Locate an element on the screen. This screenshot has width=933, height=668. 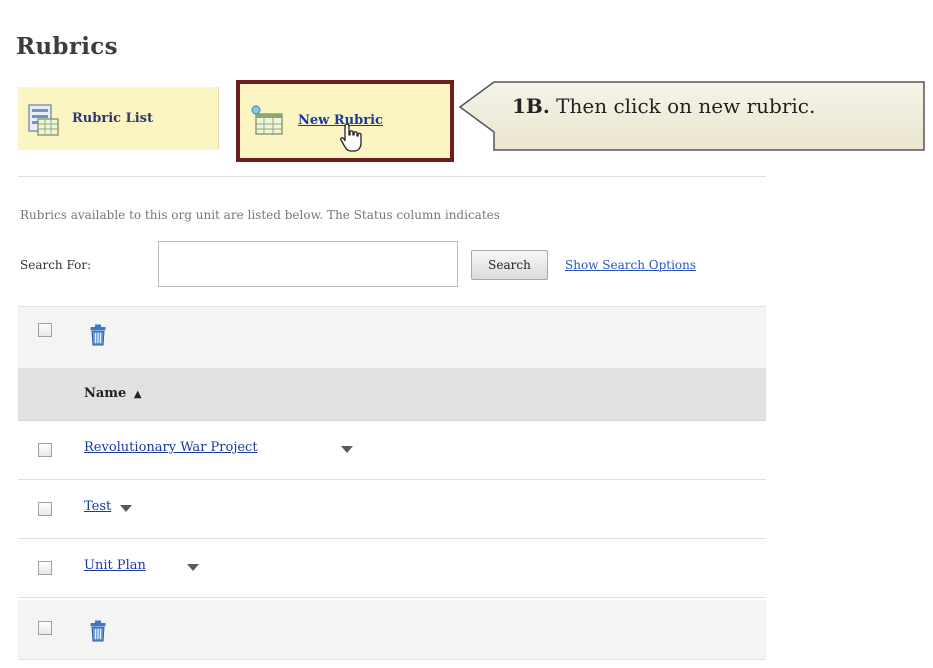
page-title: Rubrics is located at coordinates (67, 46).